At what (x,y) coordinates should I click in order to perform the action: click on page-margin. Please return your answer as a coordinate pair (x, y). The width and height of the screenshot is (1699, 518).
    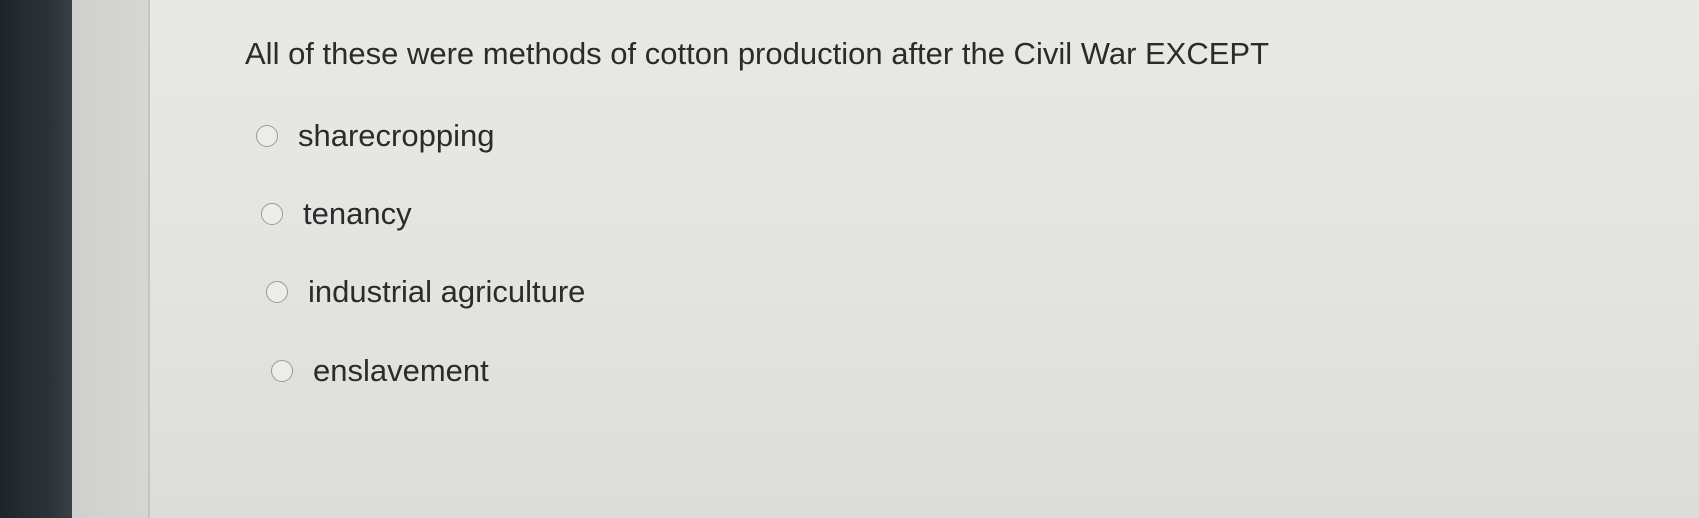
    Looking at the image, I should click on (110, 259).